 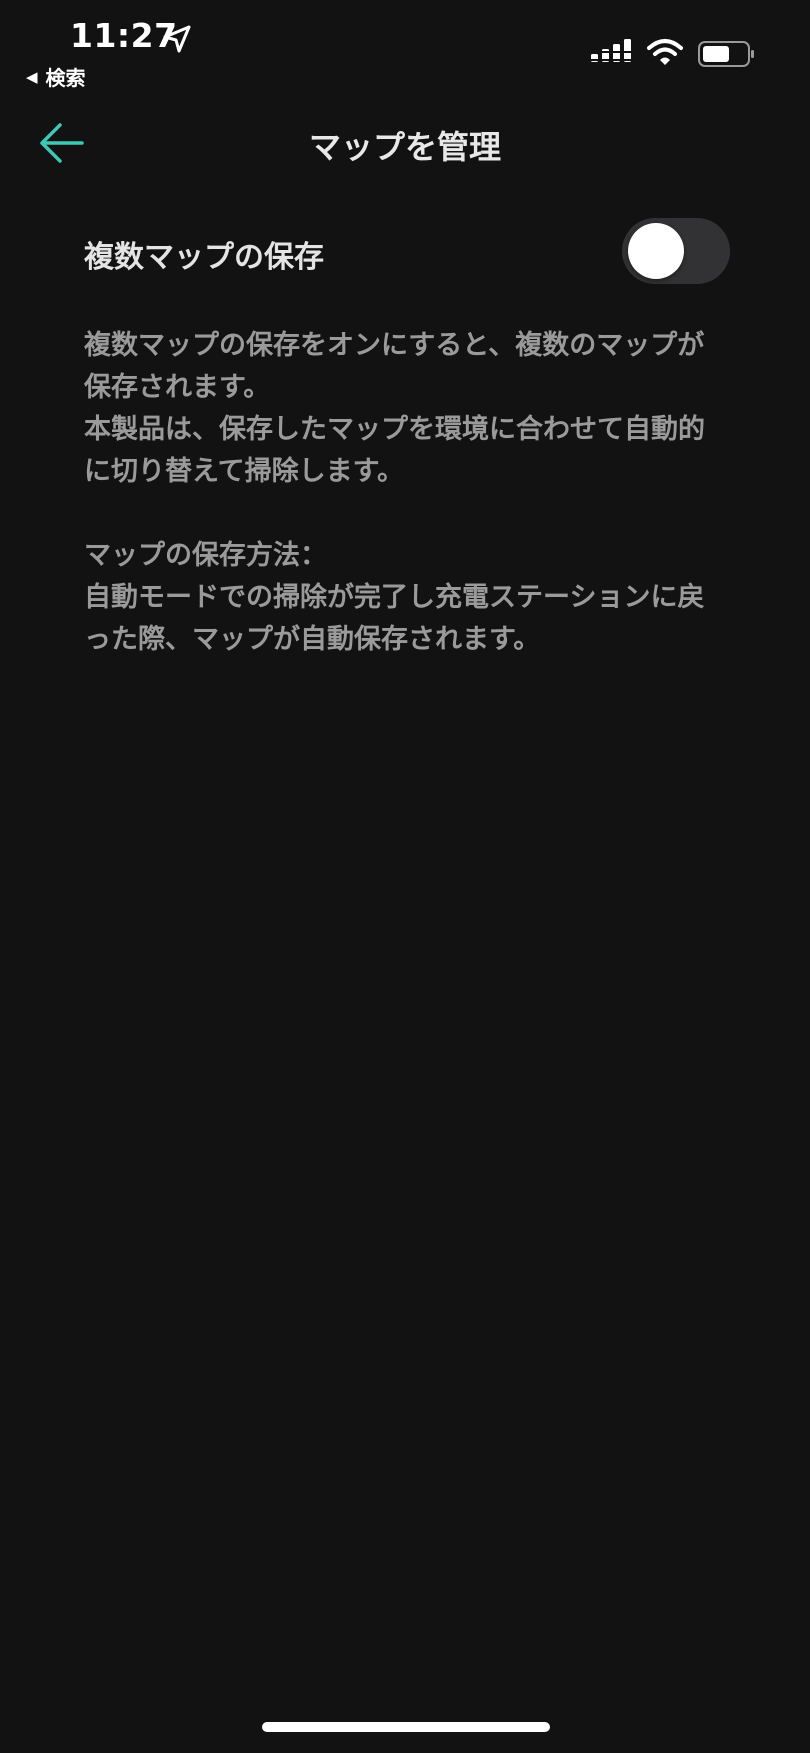 I want to click on multi-map-setting-row: 複数マップの保存, so click(x=407, y=251).